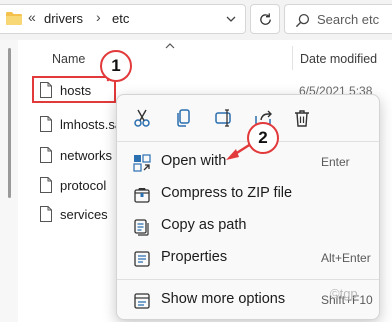  I want to click on navigation-pane, so click(9, 181).